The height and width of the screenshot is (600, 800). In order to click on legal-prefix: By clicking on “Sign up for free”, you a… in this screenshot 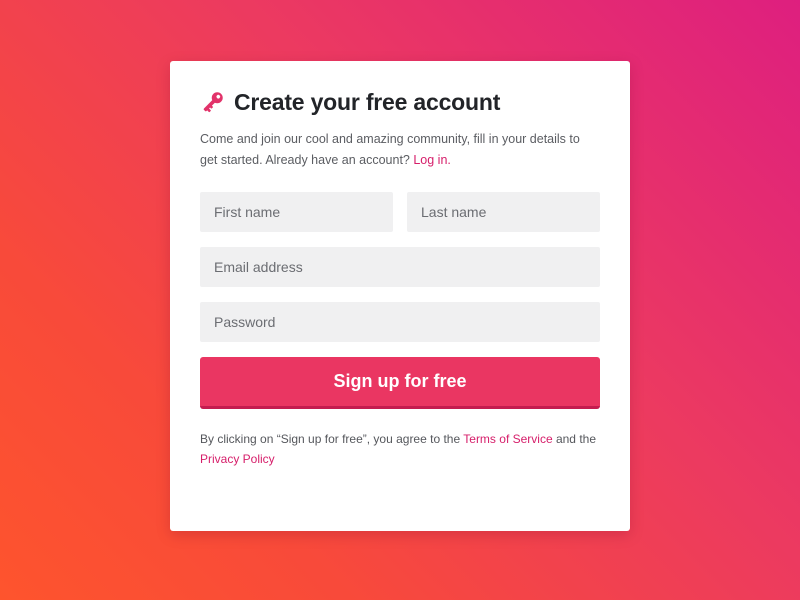, I will do `click(332, 439)`.